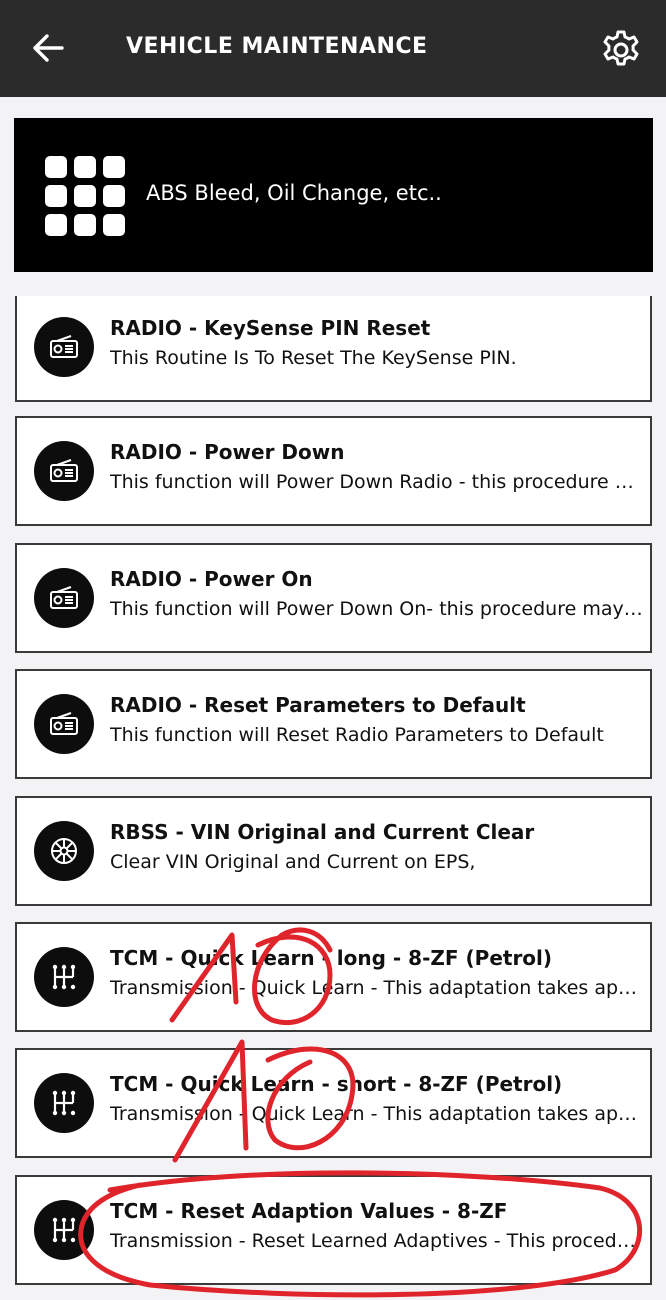  Describe the element at coordinates (85, 196) in the screenshot. I see `grid-icon` at that location.